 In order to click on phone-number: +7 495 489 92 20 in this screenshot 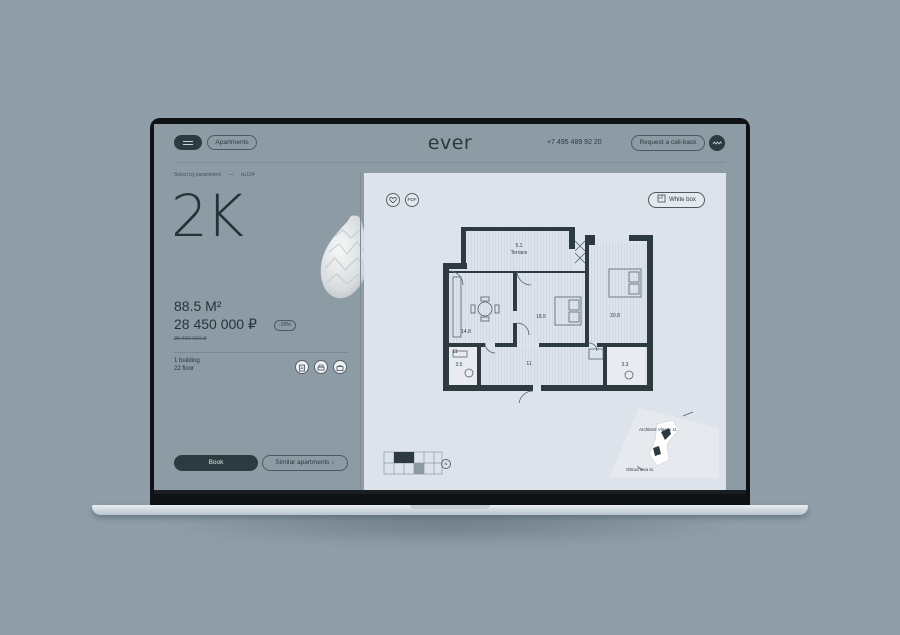, I will do `click(574, 142)`.